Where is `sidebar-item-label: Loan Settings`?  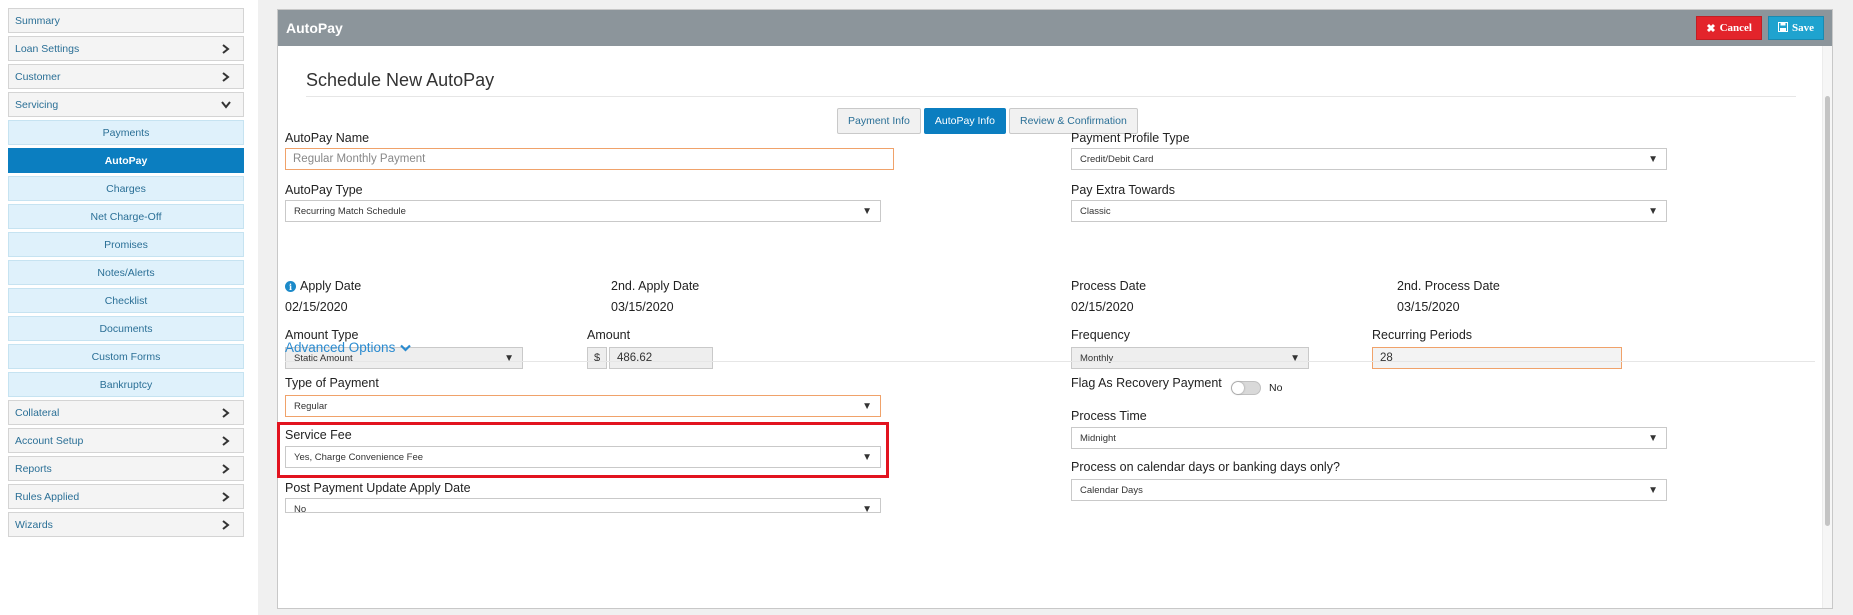
sidebar-item-label: Loan Settings is located at coordinates (47, 48).